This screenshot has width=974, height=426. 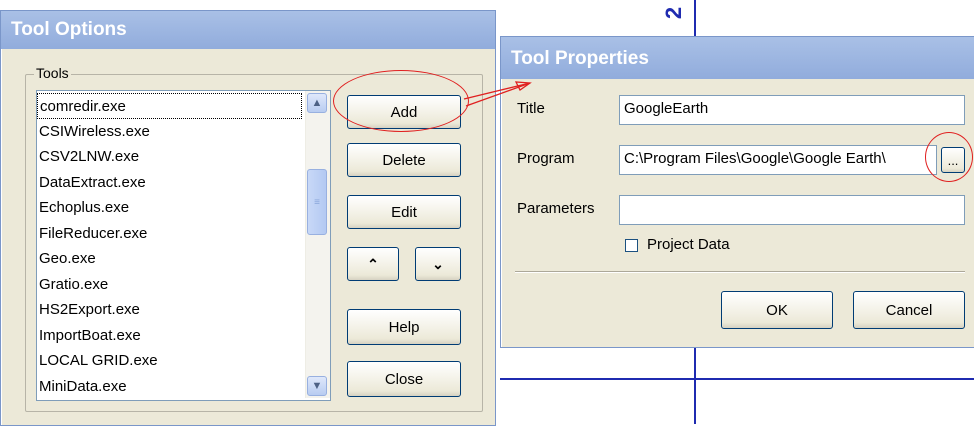 What do you see at coordinates (737, 58) in the screenshot?
I see `tool-properties-titlebar: Tool Properties` at bounding box center [737, 58].